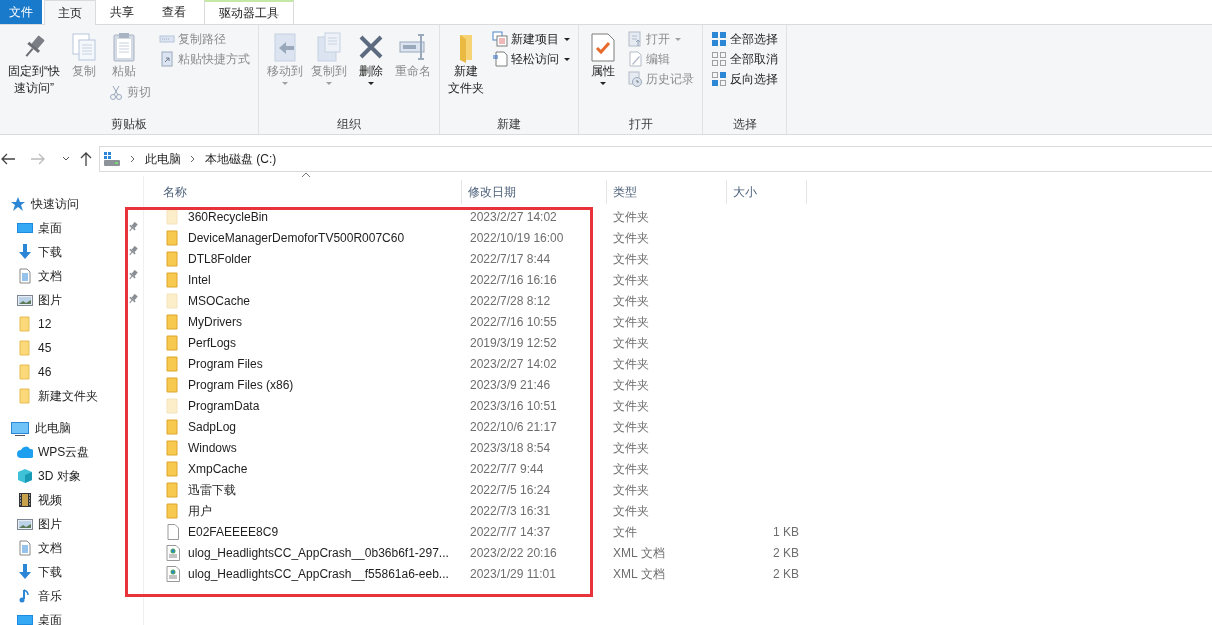 This screenshot has width=1212, height=625. I want to click on file-name: Intel, so click(199, 279).